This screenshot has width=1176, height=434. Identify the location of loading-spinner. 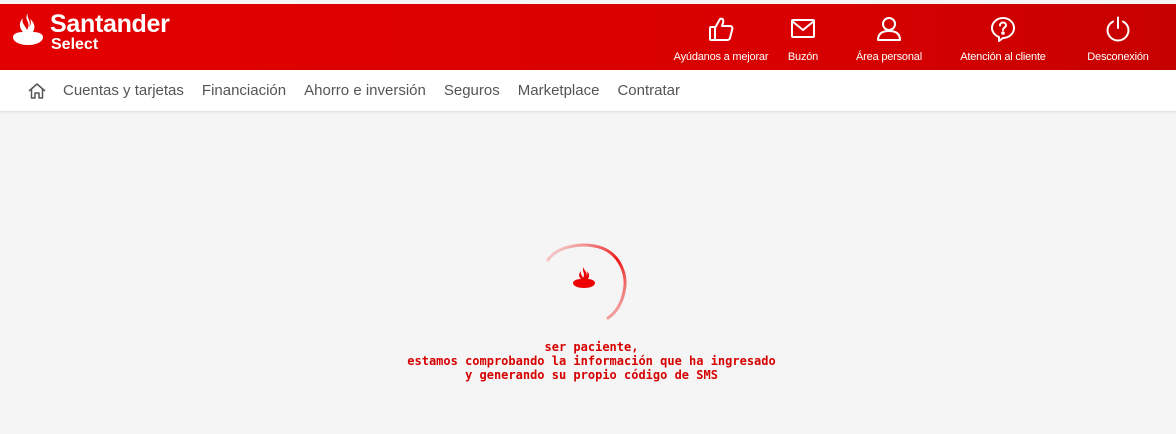
(586, 281).